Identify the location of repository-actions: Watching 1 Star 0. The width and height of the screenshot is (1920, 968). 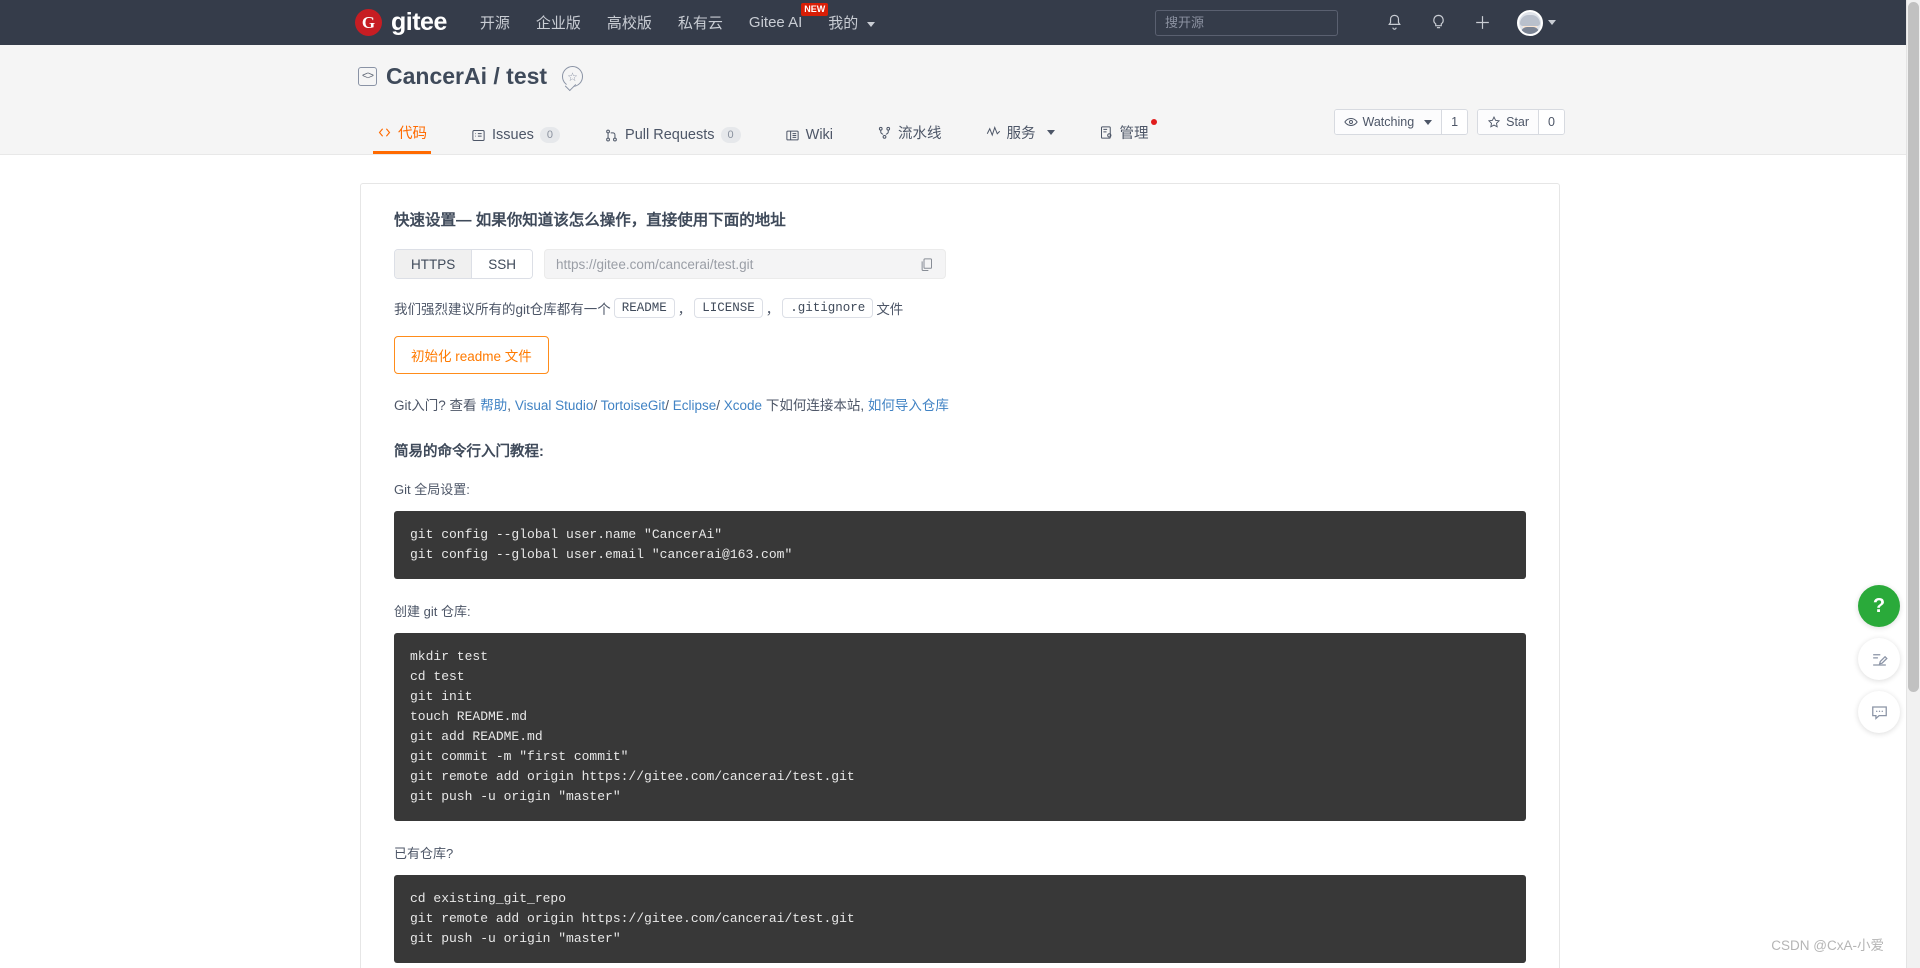
(1449, 122).